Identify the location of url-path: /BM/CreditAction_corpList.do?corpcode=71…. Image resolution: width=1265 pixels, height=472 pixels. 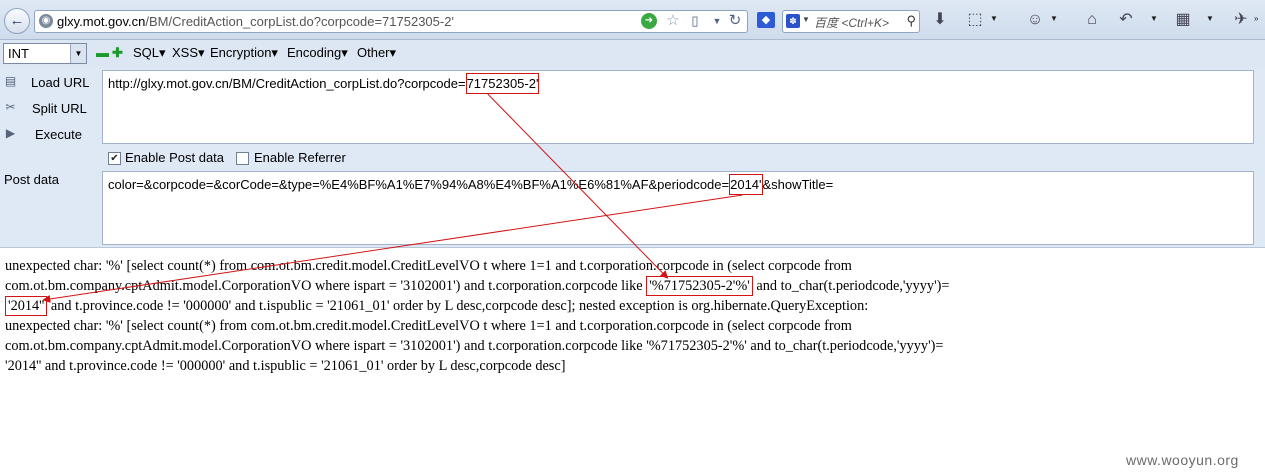
(299, 21).